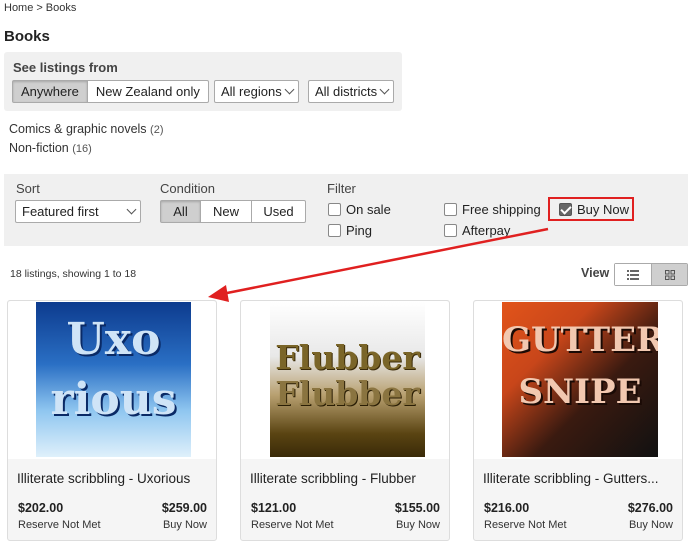 This screenshot has height=550, width=696. What do you see at coordinates (184, 508) in the screenshot?
I see `listing-buy-now-price: $259.00` at bounding box center [184, 508].